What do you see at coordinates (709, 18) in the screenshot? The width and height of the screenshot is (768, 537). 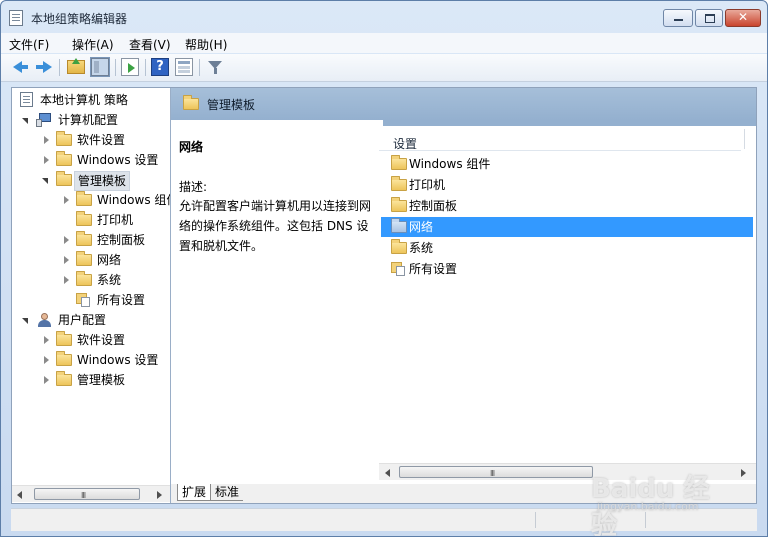 I see `maximize-button` at bounding box center [709, 18].